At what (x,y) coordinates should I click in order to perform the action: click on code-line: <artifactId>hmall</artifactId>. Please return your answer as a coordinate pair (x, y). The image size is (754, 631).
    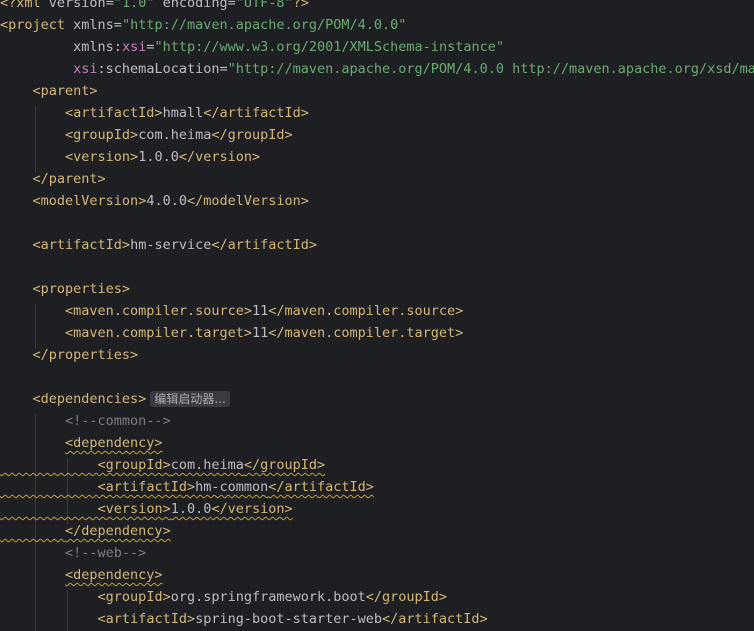
    Looking at the image, I should click on (154, 113).